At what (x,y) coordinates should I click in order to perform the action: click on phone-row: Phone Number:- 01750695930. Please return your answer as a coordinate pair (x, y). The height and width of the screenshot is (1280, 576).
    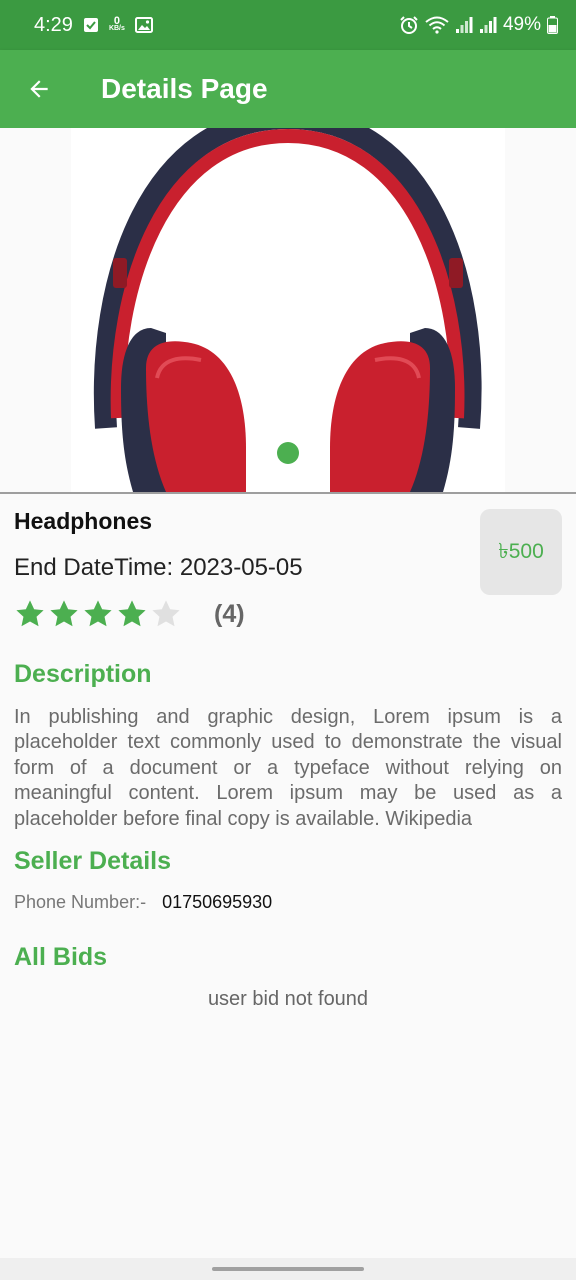
    Looking at the image, I should click on (143, 902).